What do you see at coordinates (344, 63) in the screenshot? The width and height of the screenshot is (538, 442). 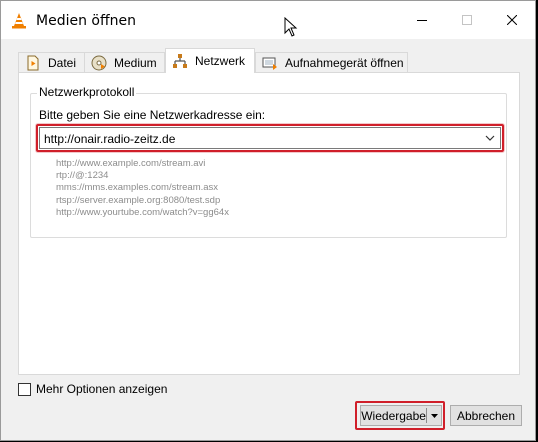 I see `tab-label: Aufnahmegerät öffnen` at bounding box center [344, 63].